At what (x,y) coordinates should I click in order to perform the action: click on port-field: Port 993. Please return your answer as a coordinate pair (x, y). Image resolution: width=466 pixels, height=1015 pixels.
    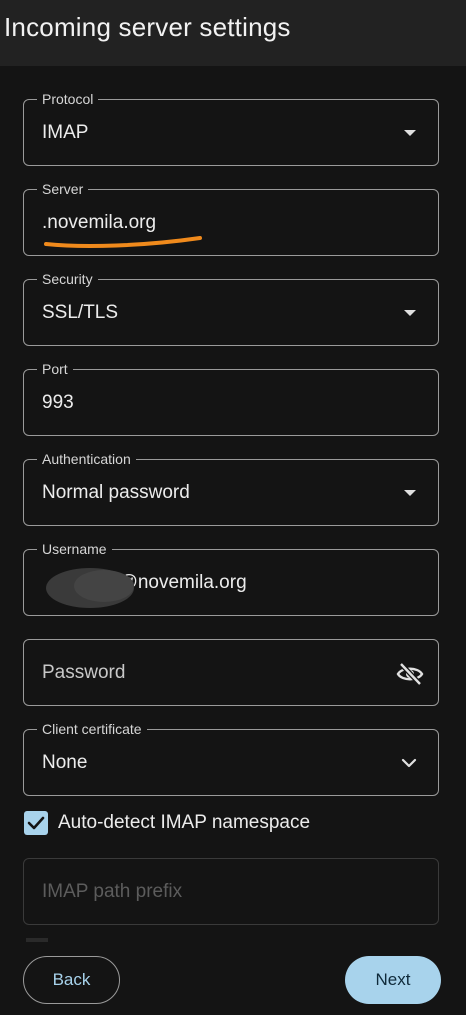
    Looking at the image, I should click on (231, 398).